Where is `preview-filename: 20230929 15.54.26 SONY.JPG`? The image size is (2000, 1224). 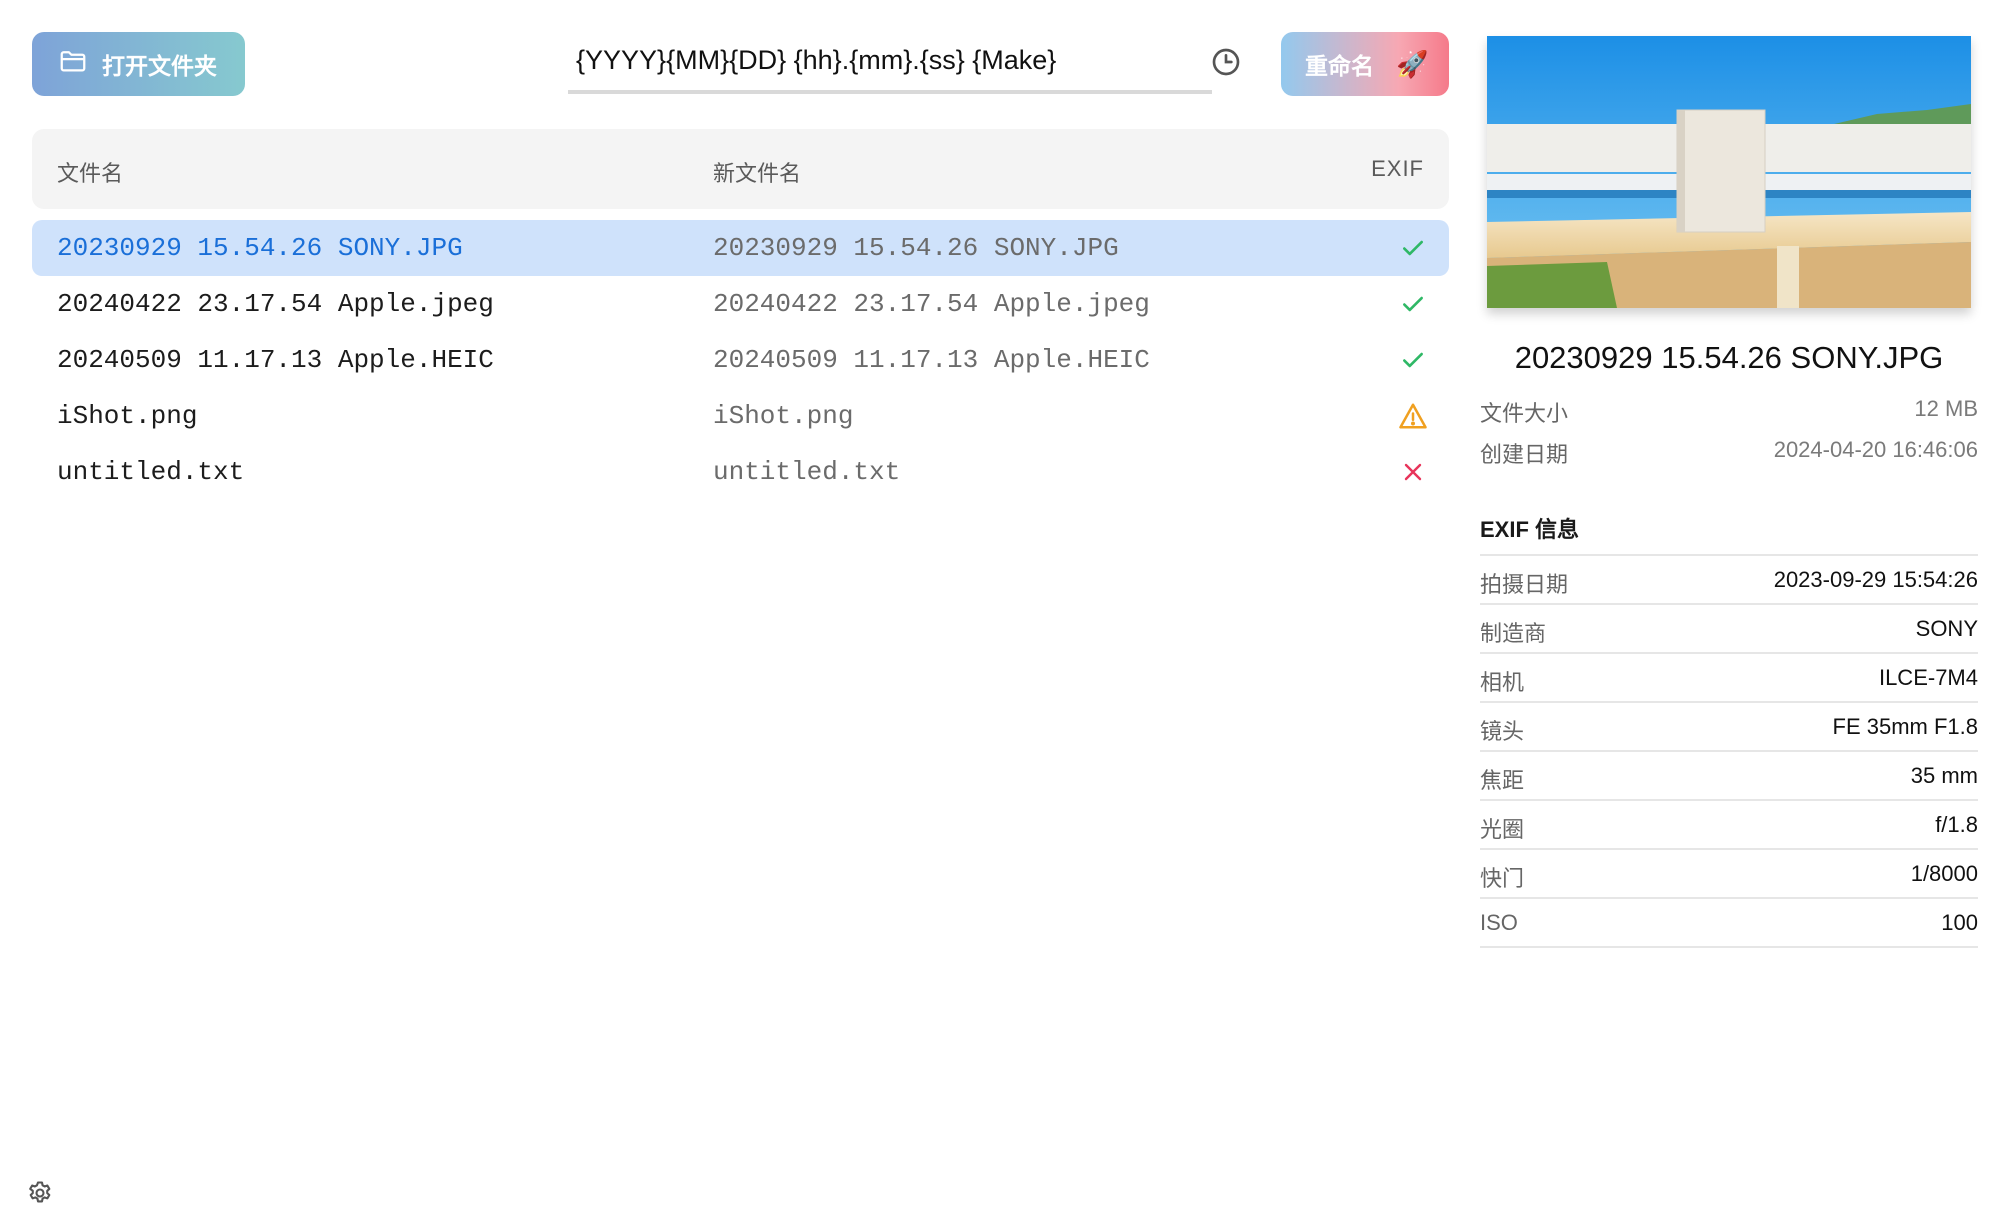 preview-filename: 20230929 15.54.26 SONY.JPG is located at coordinates (1729, 357).